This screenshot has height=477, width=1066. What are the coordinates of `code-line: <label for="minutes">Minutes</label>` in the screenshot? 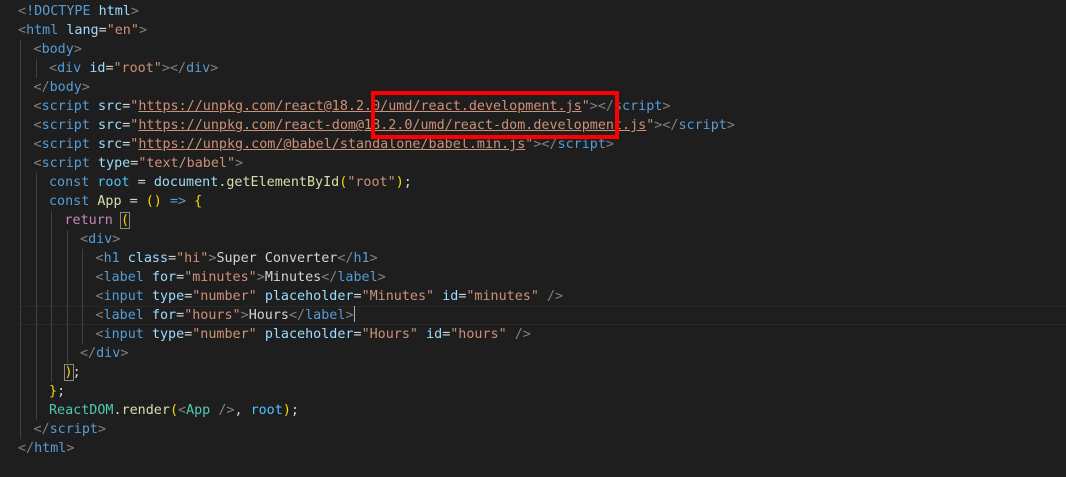 It's located at (533, 277).